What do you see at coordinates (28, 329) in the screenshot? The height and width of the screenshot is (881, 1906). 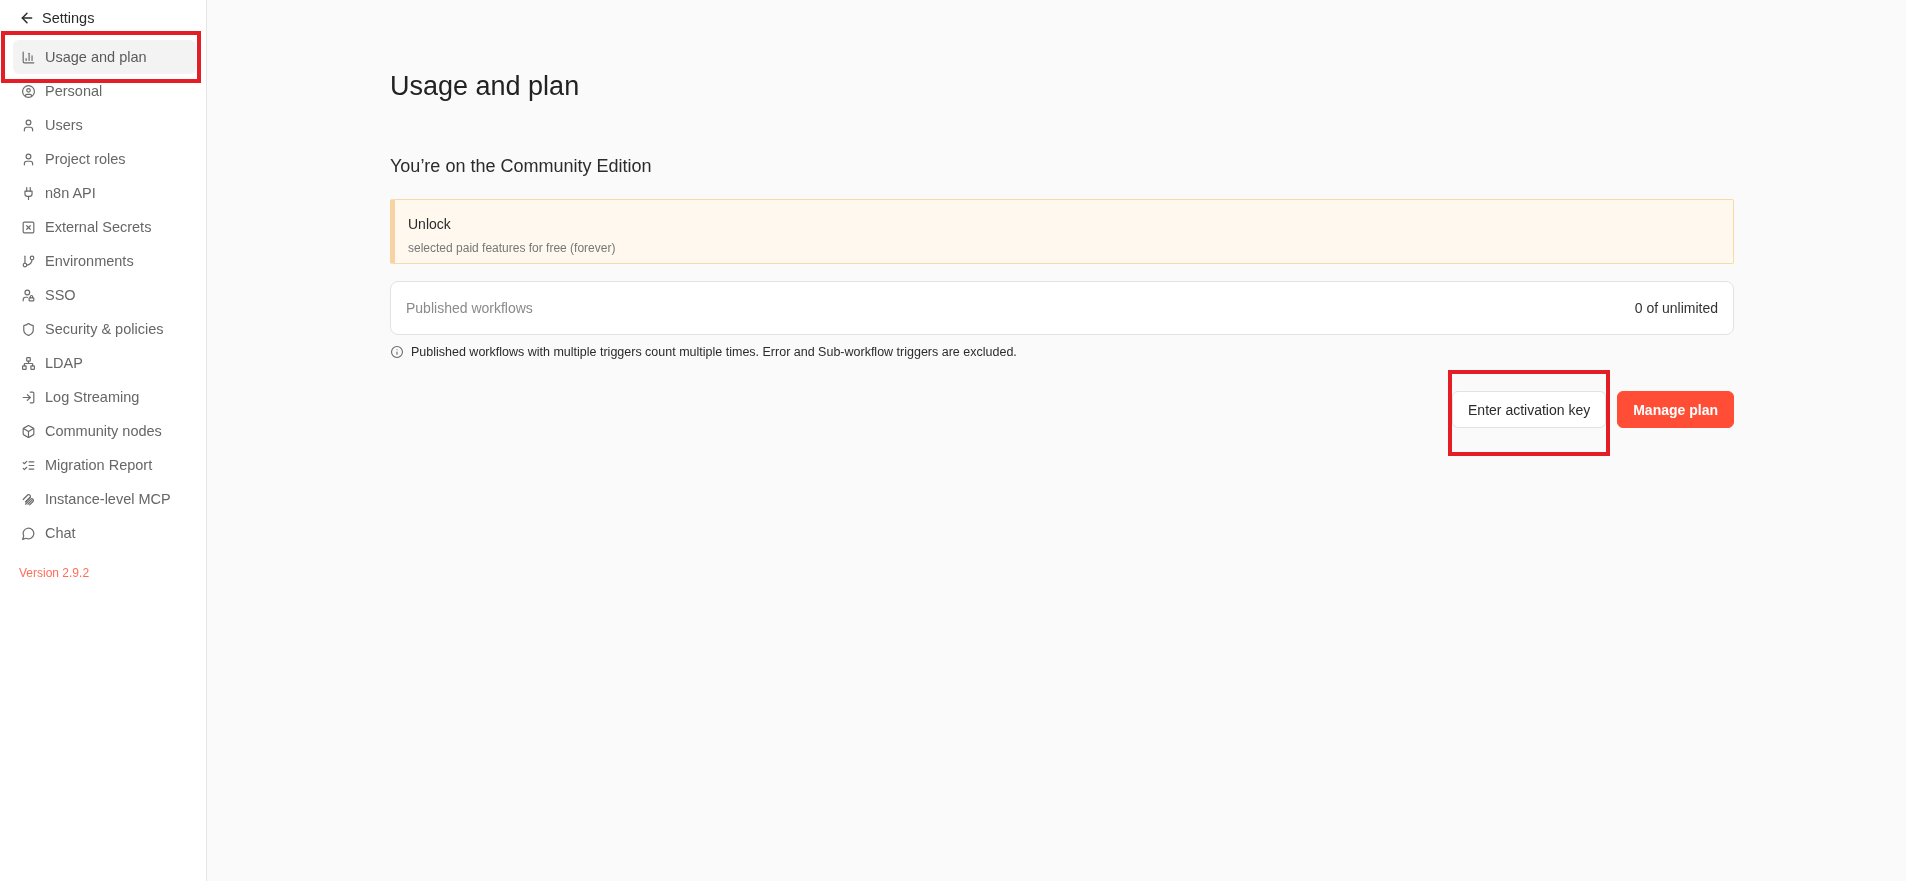 I see `shield-icon` at bounding box center [28, 329].